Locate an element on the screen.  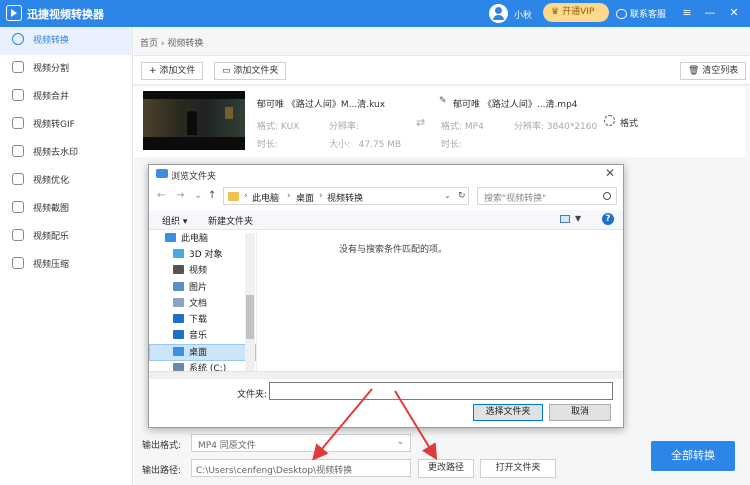
breadcrumb: 首页 › 视频转换 is located at coordinates (171, 42).